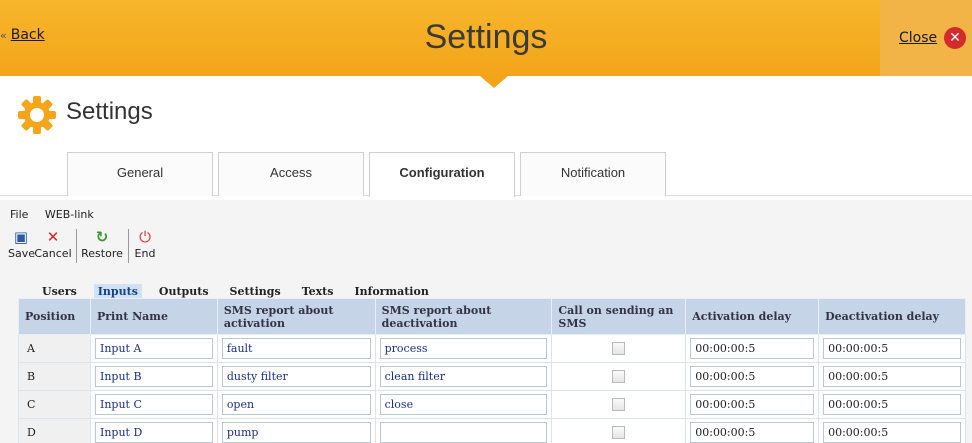 This screenshot has height=443, width=972. I want to click on cancel-label: Cancel, so click(53, 253).